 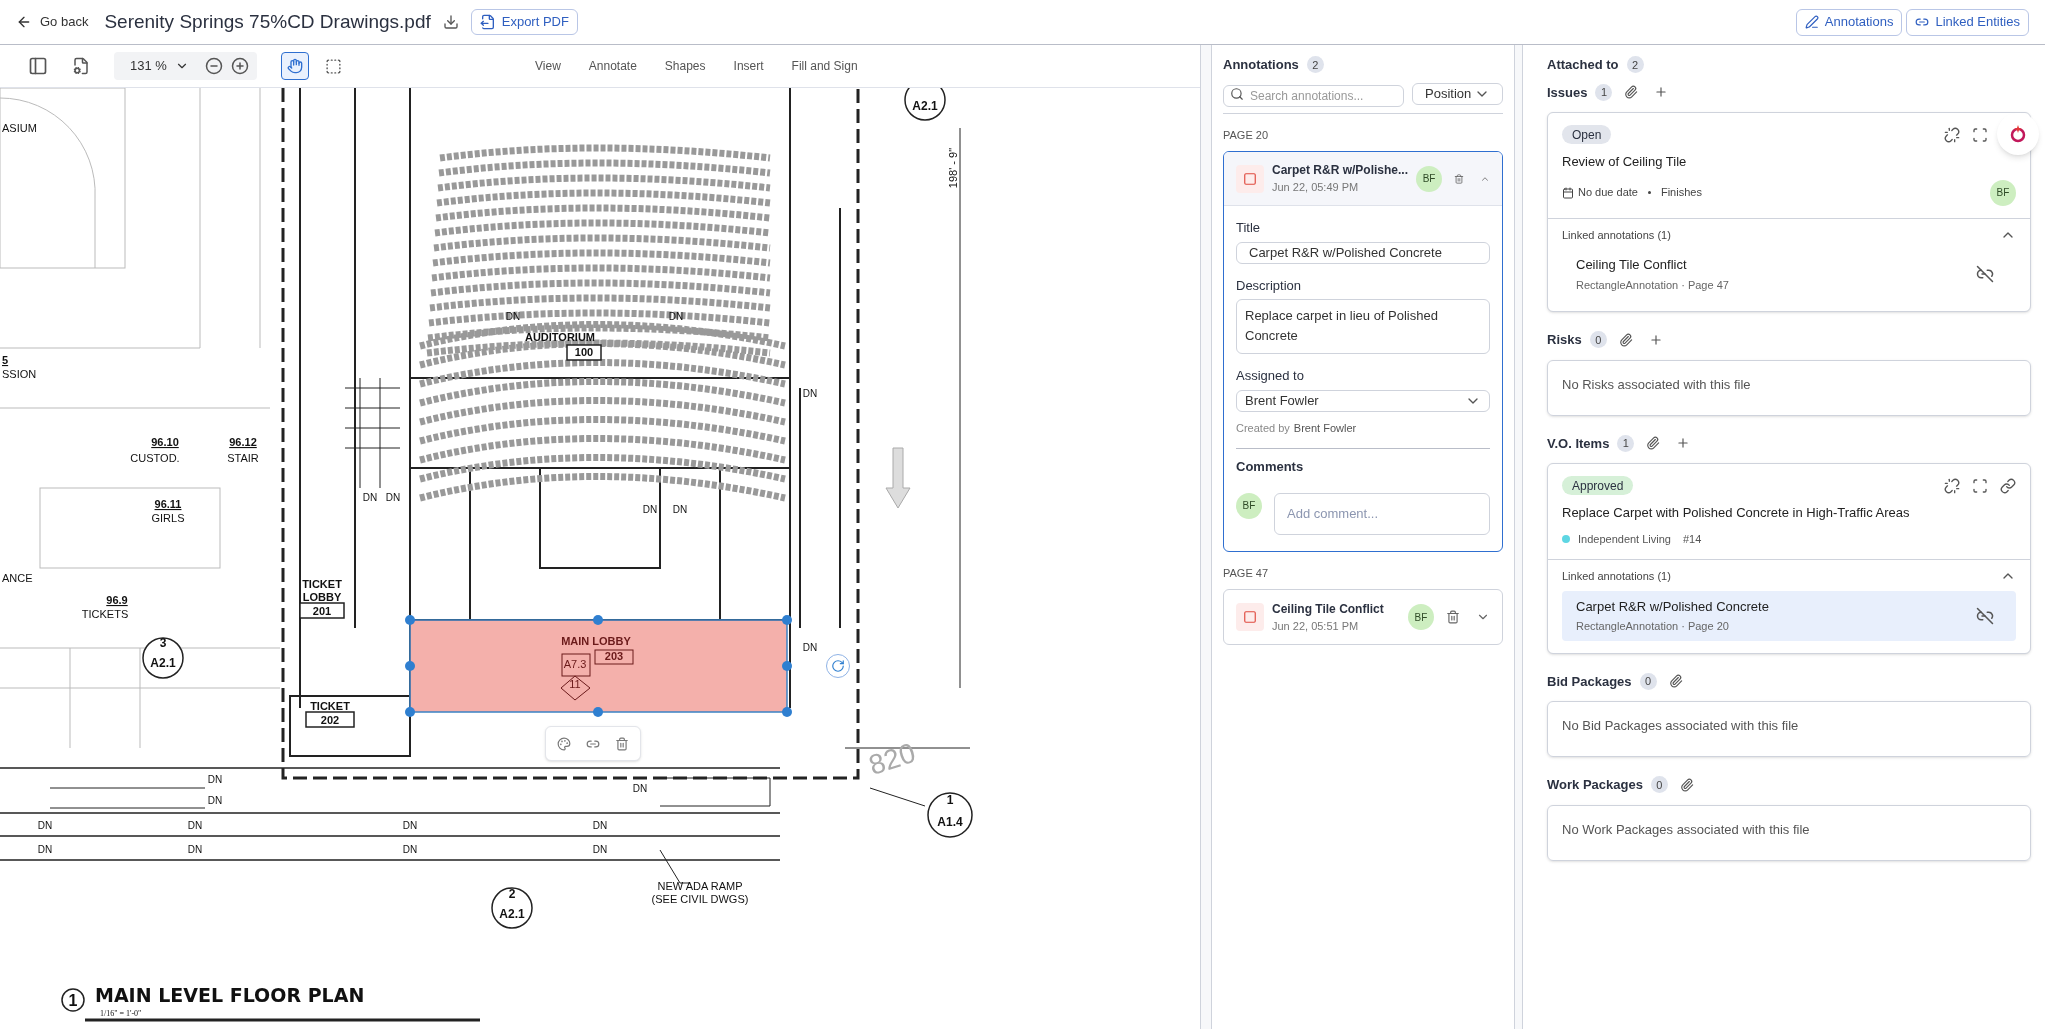 What do you see at coordinates (330, 706) in the screenshot?
I see `room-label: TICKET` at bounding box center [330, 706].